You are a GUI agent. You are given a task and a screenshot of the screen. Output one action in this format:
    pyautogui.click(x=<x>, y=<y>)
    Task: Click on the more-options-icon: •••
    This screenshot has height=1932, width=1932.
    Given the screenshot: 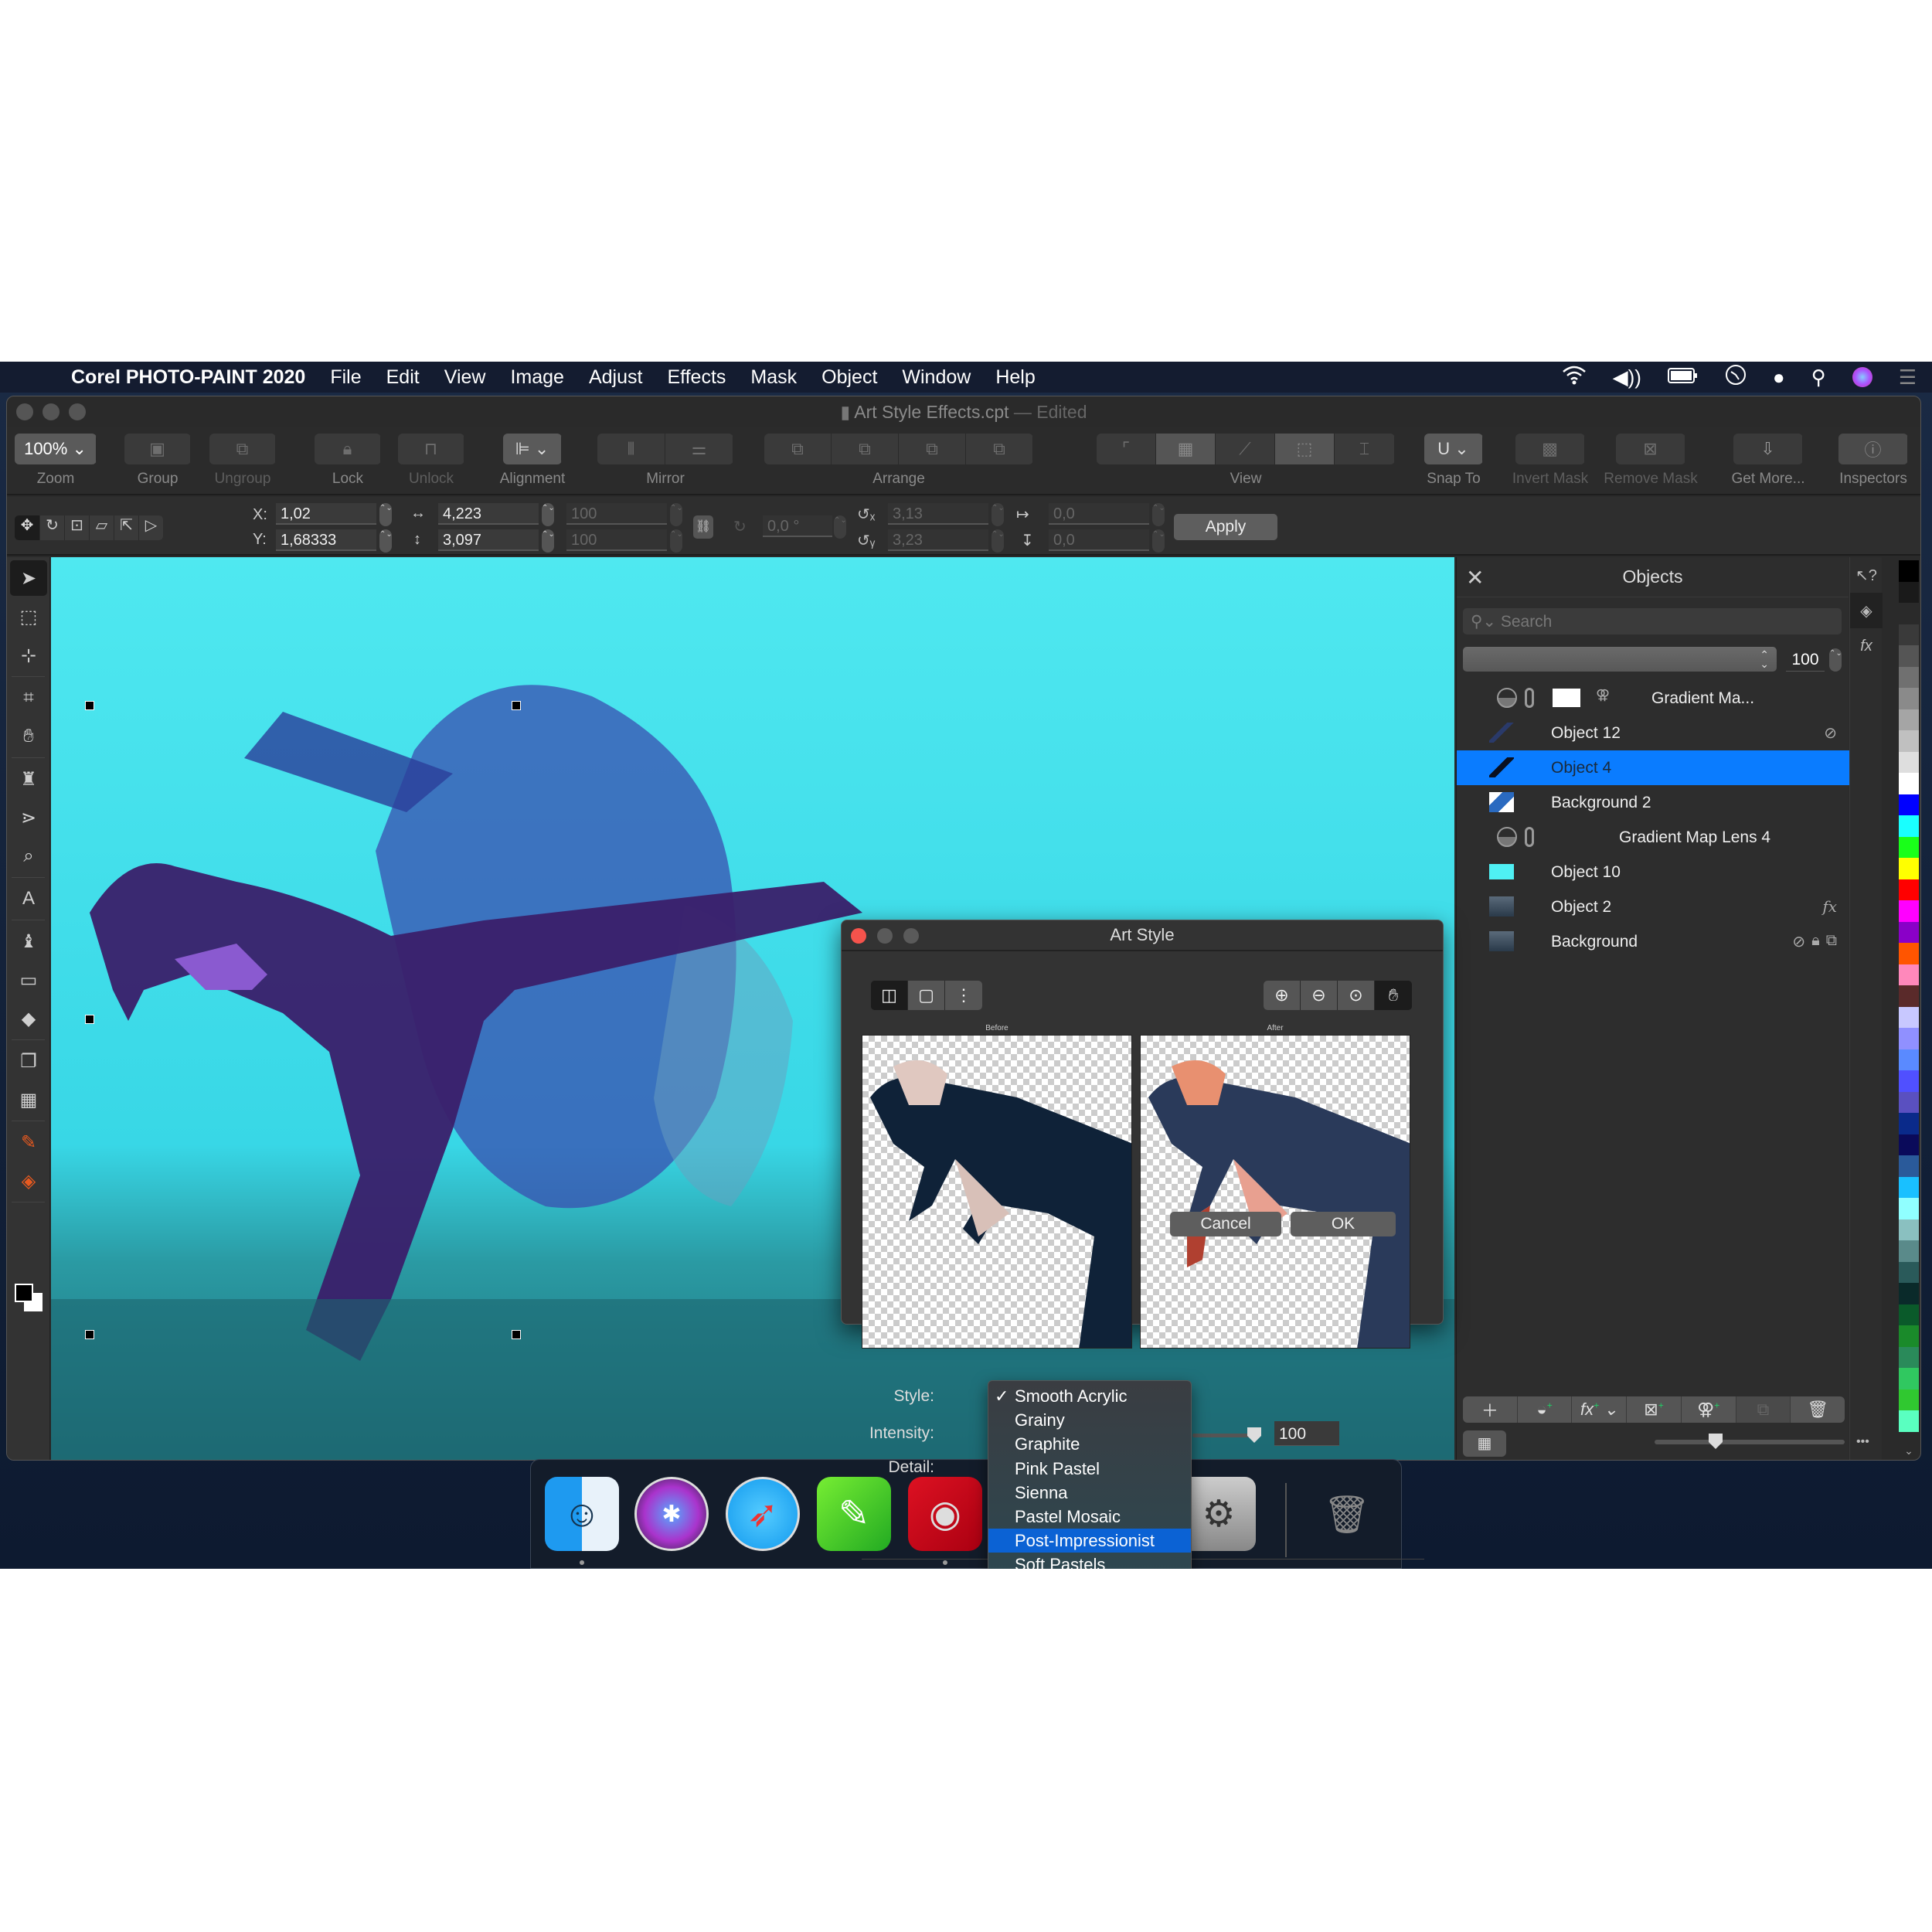 What is the action you would take?
    pyautogui.click(x=1863, y=1442)
    